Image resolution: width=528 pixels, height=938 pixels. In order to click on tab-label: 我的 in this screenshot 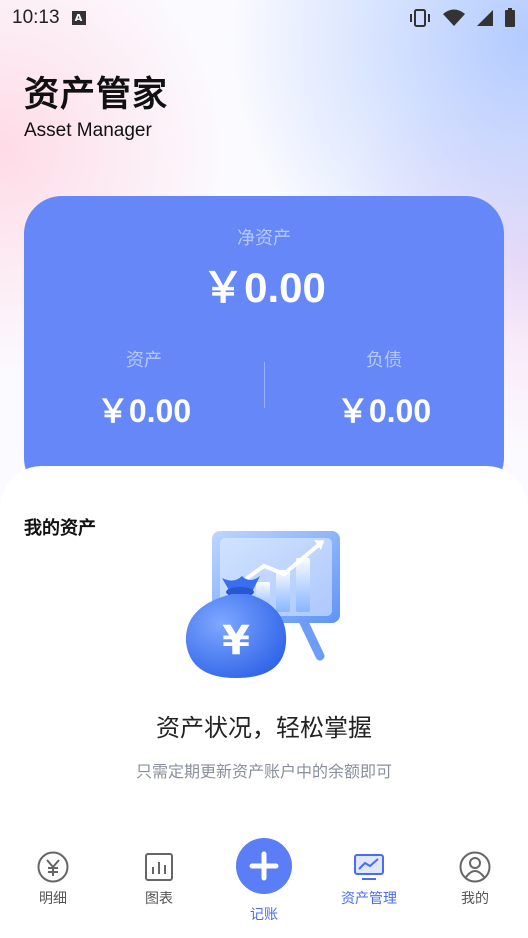, I will do `click(475, 899)`.